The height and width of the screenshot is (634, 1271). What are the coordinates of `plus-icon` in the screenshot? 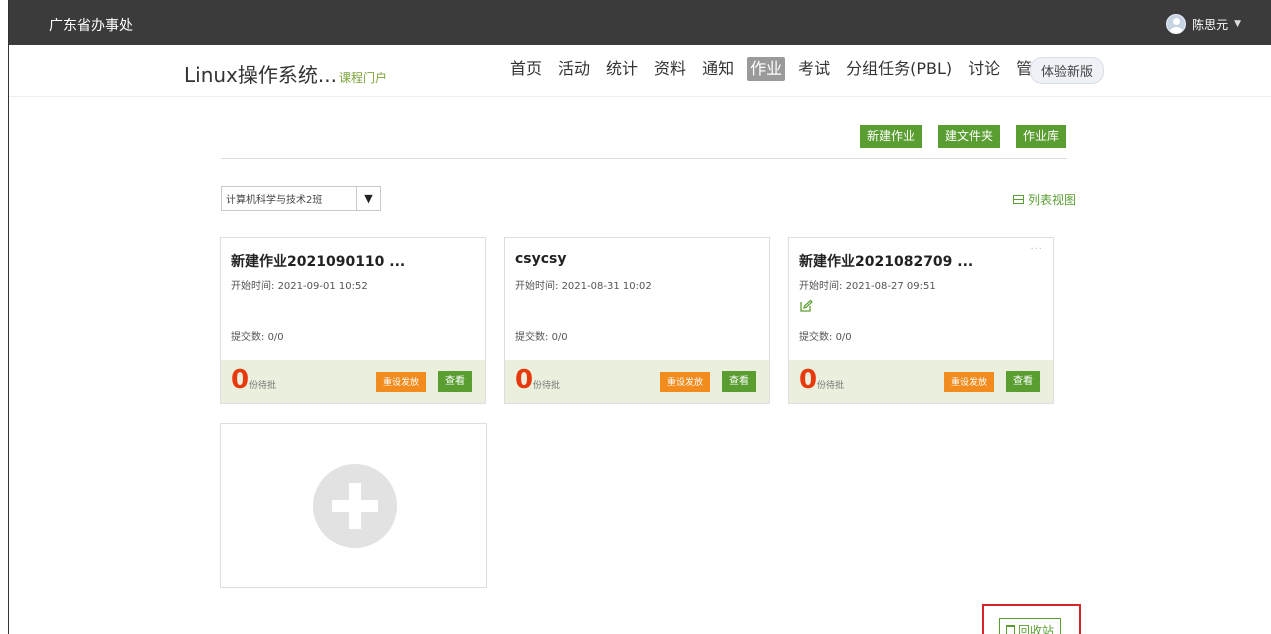 It's located at (355, 506).